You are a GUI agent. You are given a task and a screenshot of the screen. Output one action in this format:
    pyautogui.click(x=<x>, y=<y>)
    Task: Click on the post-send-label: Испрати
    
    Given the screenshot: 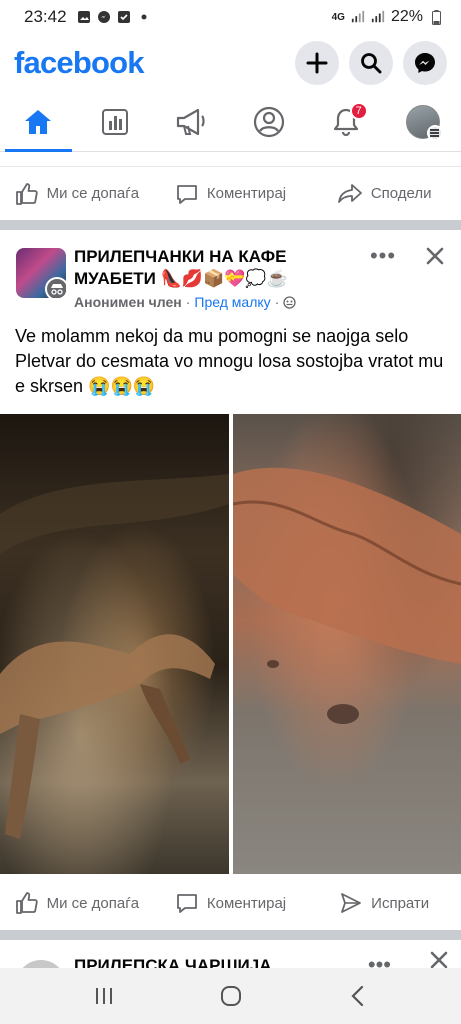 What is the action you would take?
    pyautogui.click(x=400, y=903)
    